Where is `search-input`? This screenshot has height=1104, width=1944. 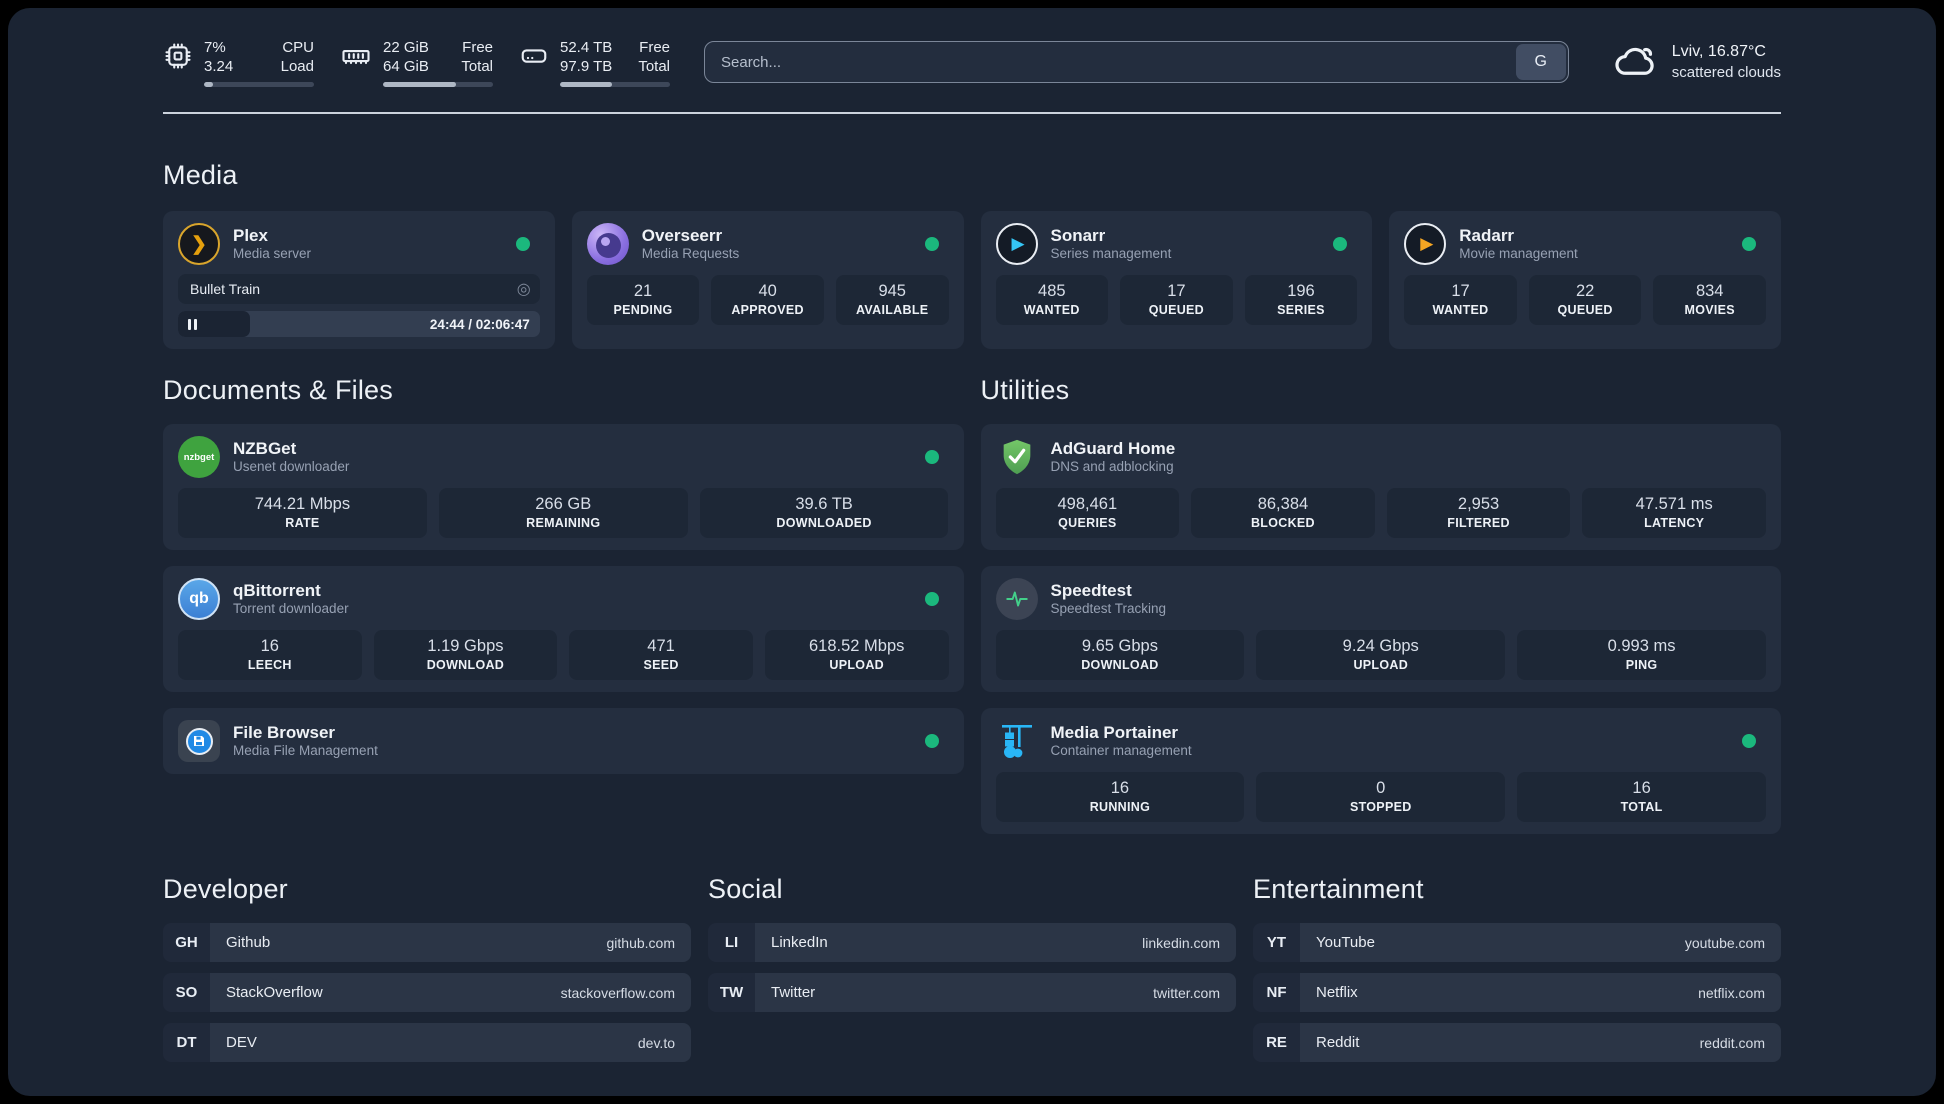 search-input is located at coordinates (1136, 62).